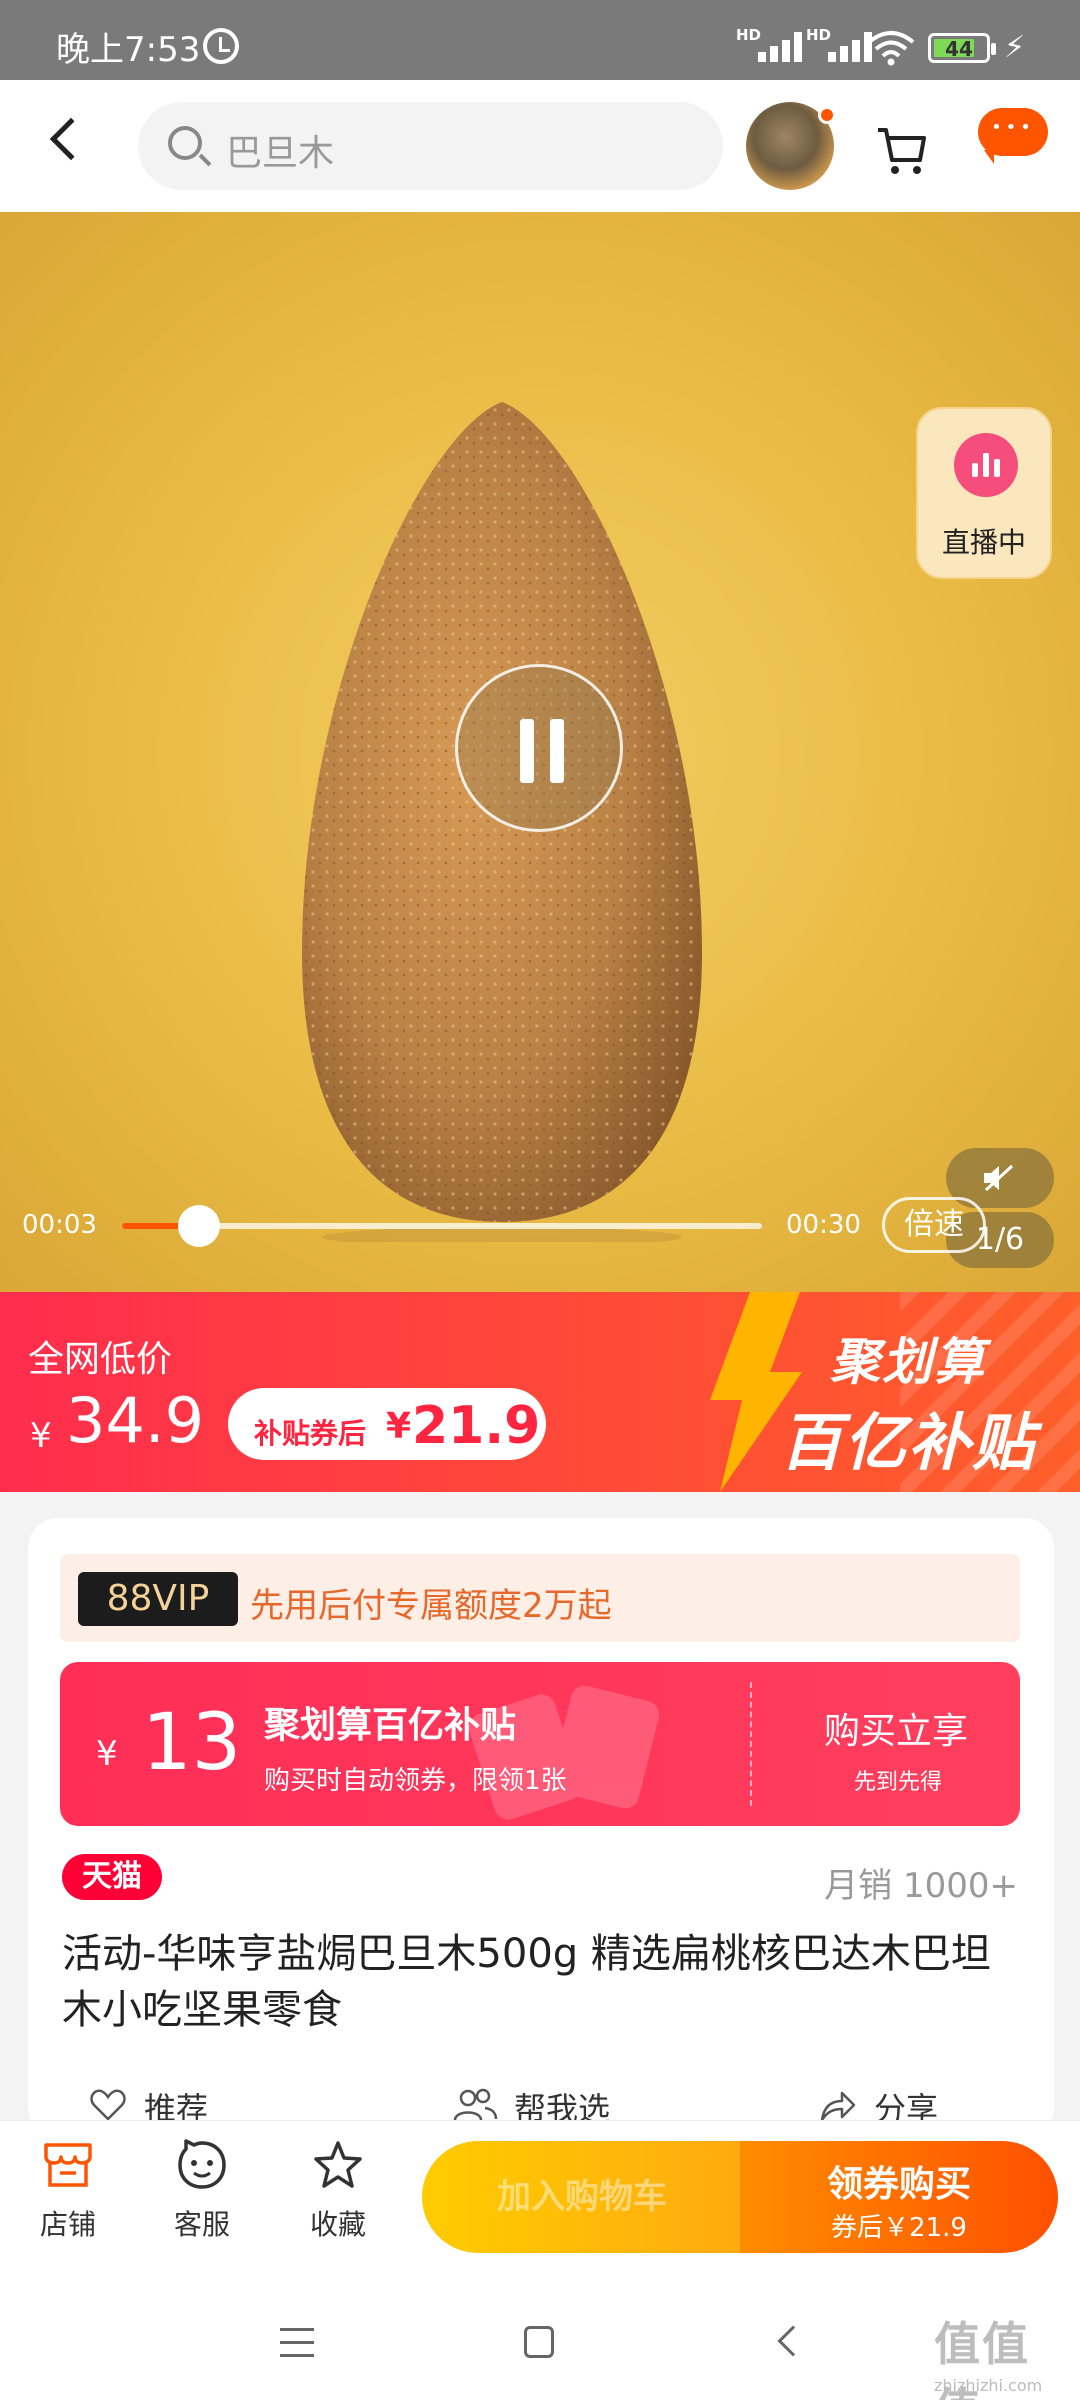 Image resolution: width=1080 pixels, height=2400 pixels. What do you see at coordinates (390, 1725) in the screenshot?
I see `subsidy-title: 聚划算百亿补贴` at bounding box center [390, 1725].